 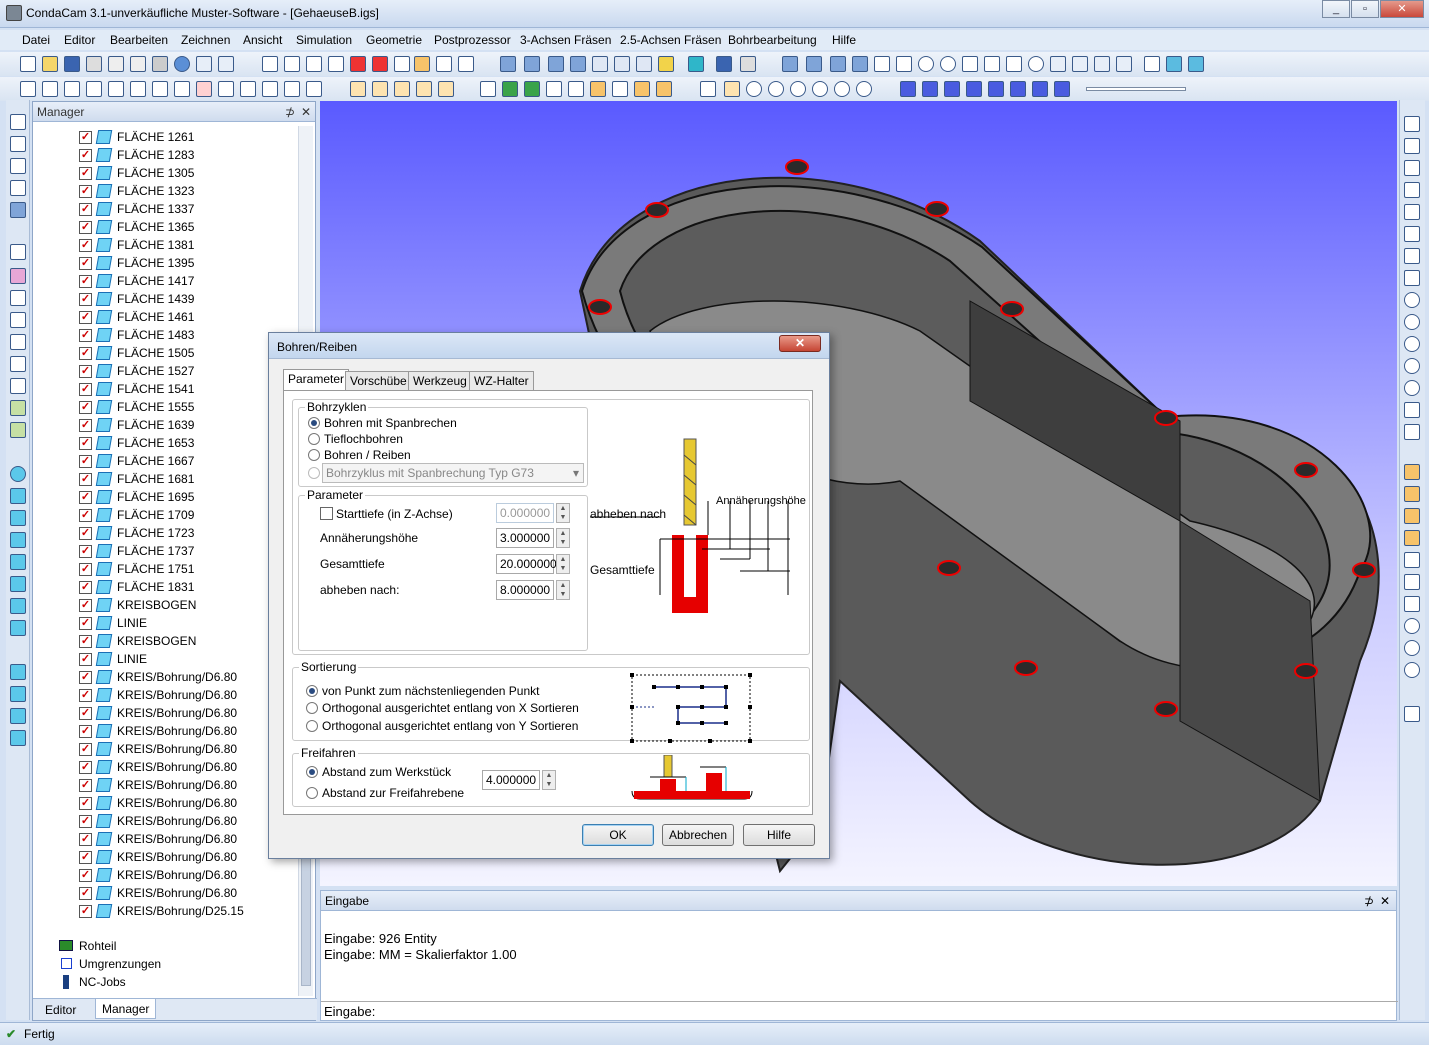 I want to click on toolpath-icon, so click(x=508, y=64).